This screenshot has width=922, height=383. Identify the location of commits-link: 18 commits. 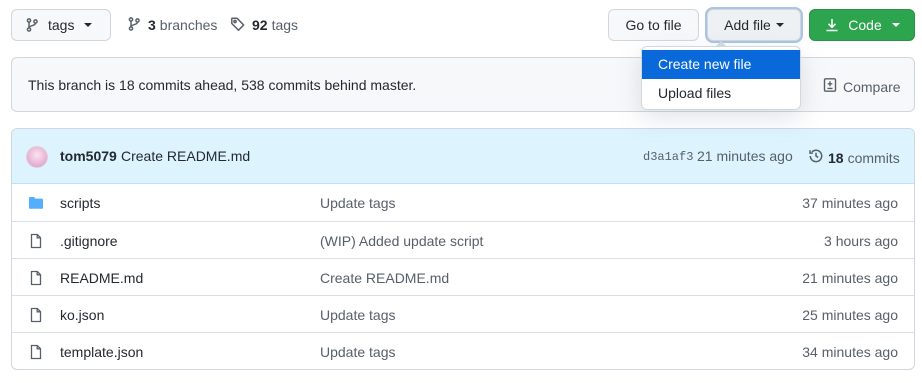
(854, 157).